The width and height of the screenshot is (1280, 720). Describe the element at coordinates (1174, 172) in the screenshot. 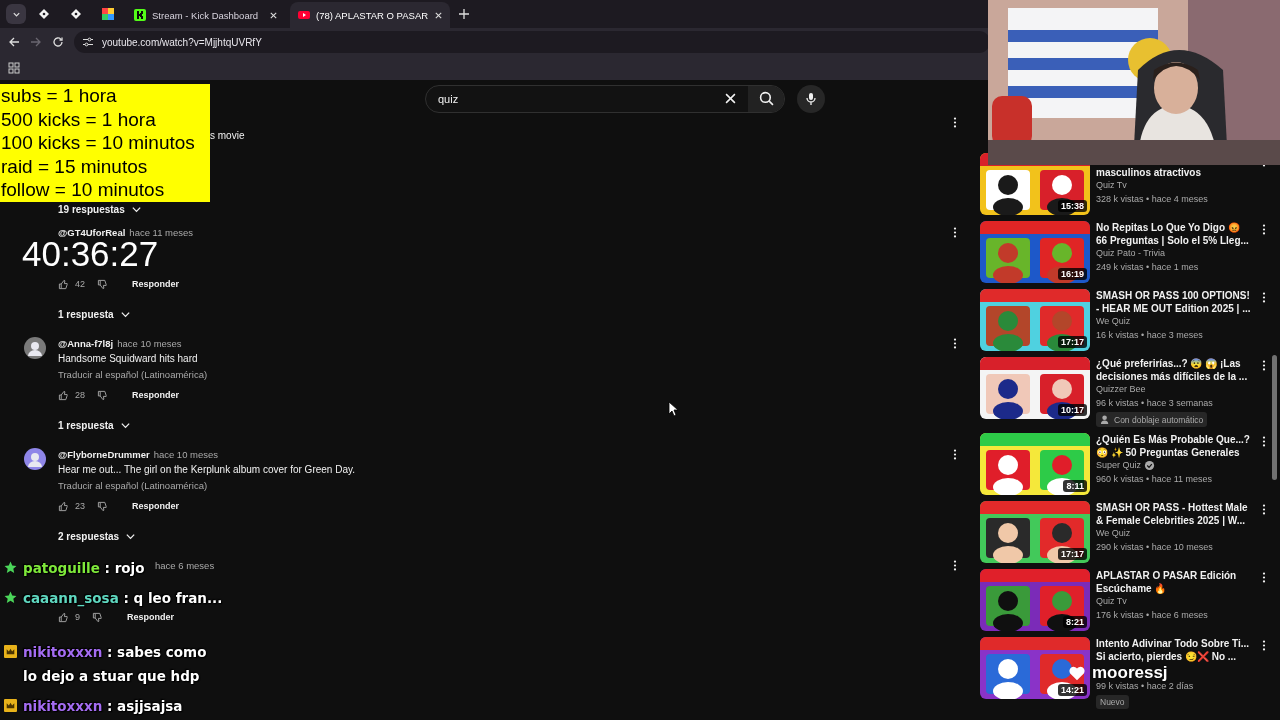

I see `video-title: masculinos atractivos` at that location.